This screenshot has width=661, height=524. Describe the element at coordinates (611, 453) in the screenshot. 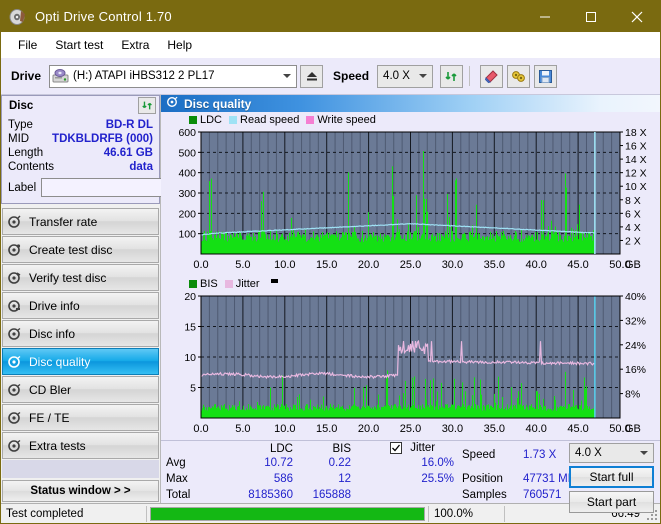

I see `test-speed-select: 4.0 X` at that location.